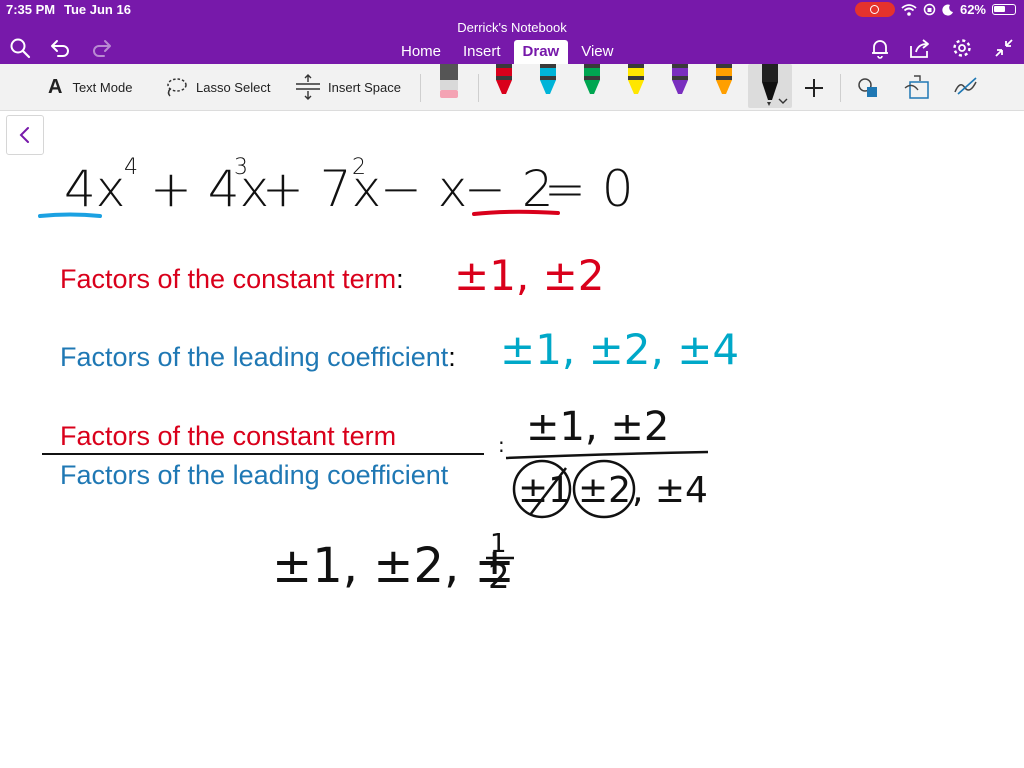  What do you see at coordinates (263, 454) in the screenshot?
I see `fraction-bar` at bounding box center [263, 454].